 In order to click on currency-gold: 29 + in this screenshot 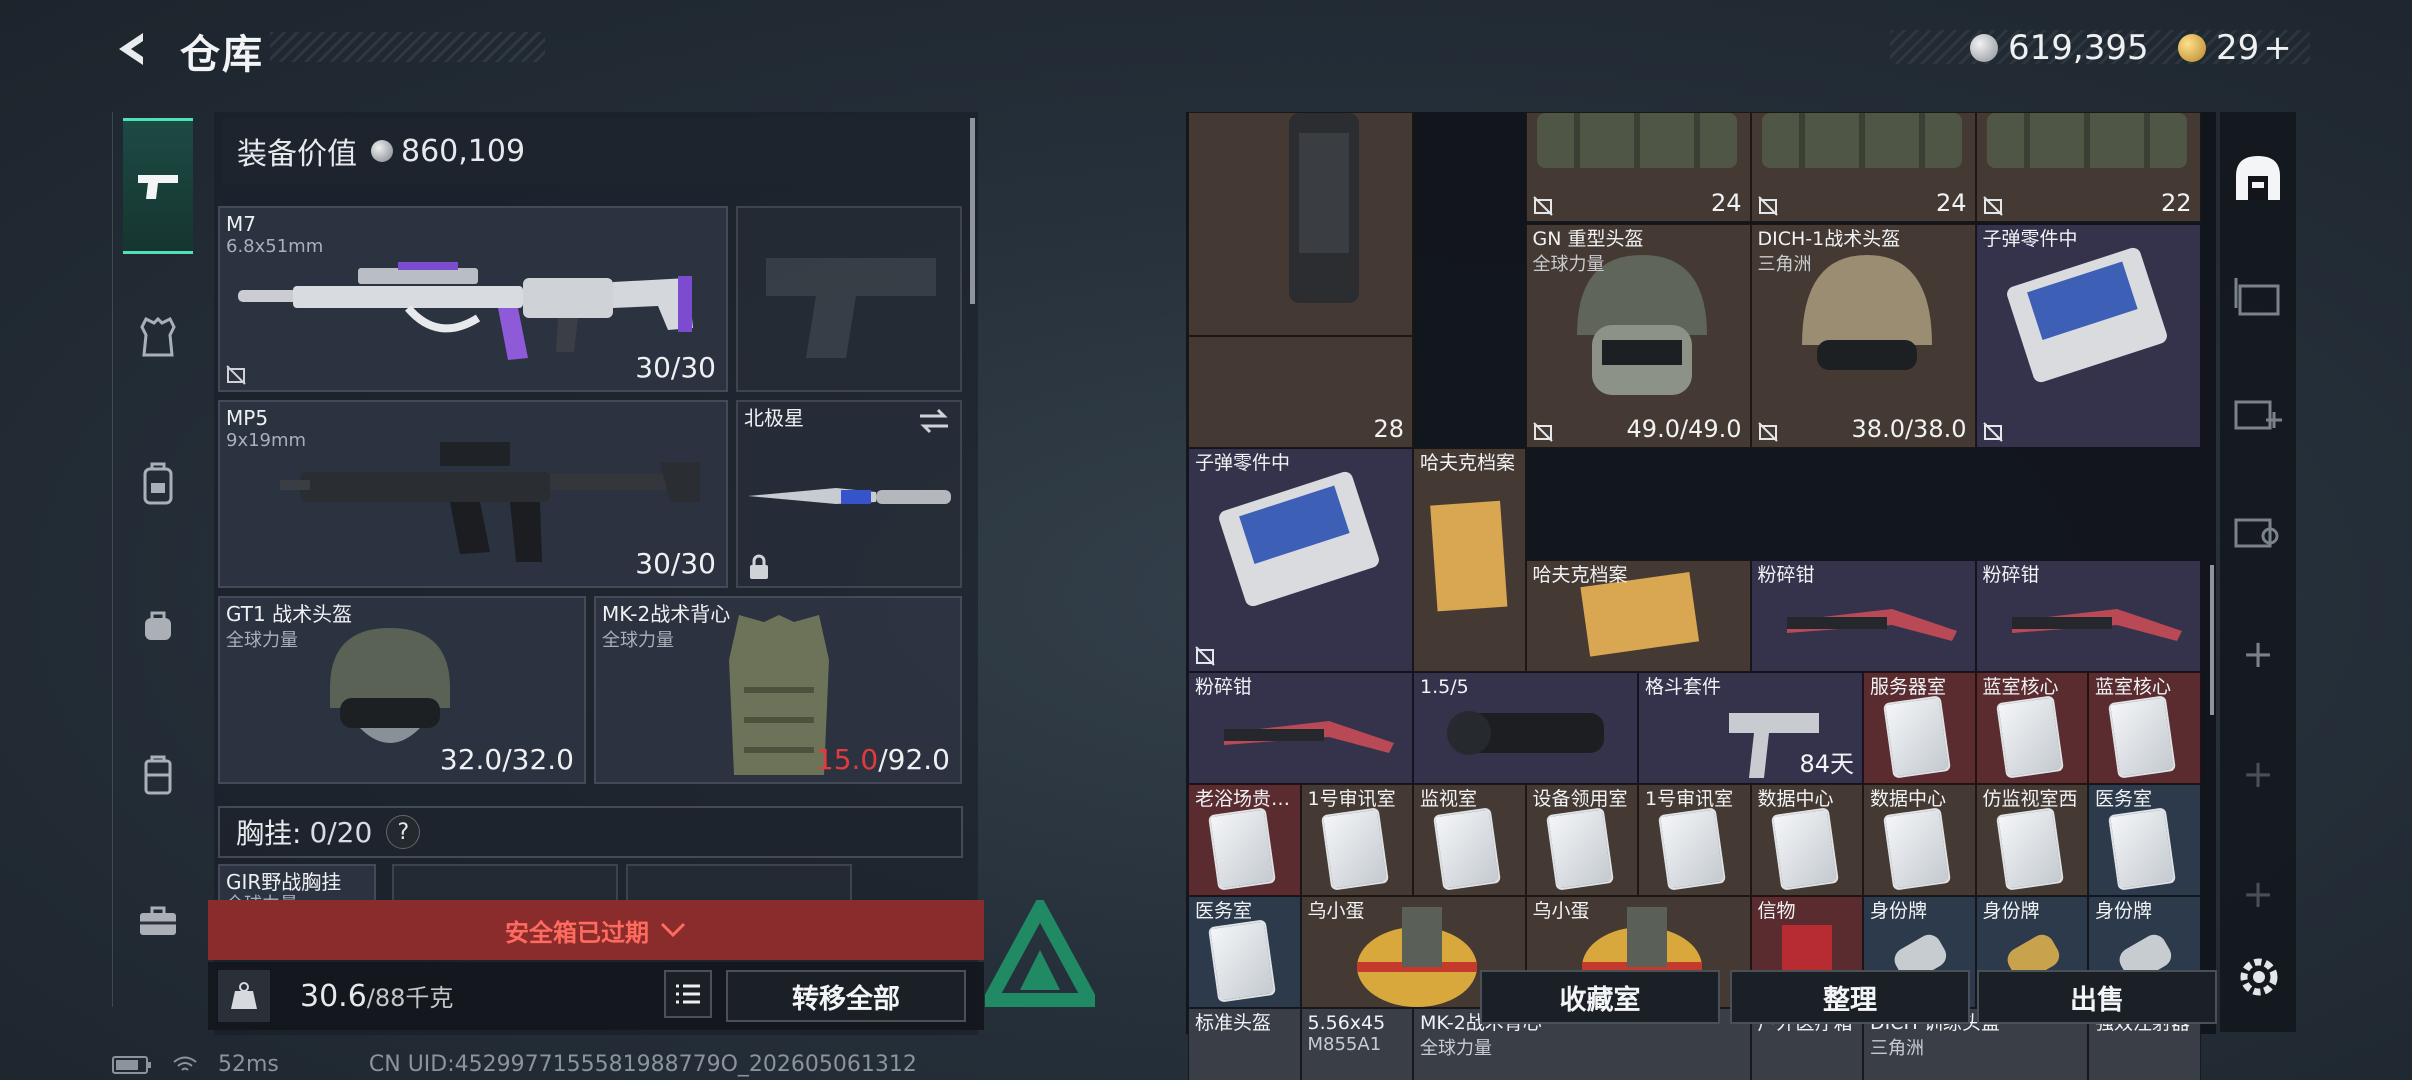, I will do `click(2235, 48)`.